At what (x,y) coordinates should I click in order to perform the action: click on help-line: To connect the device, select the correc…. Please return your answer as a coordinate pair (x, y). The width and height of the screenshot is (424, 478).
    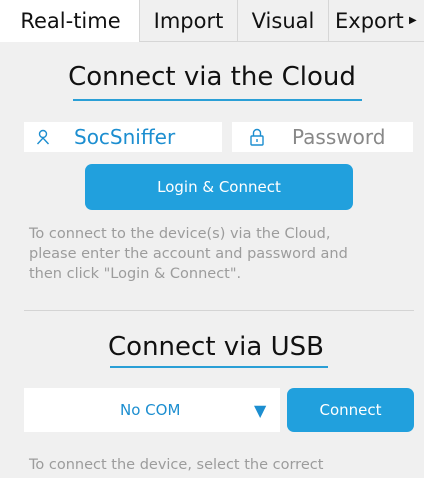
    Looking at the image, I should click on (176, 465).